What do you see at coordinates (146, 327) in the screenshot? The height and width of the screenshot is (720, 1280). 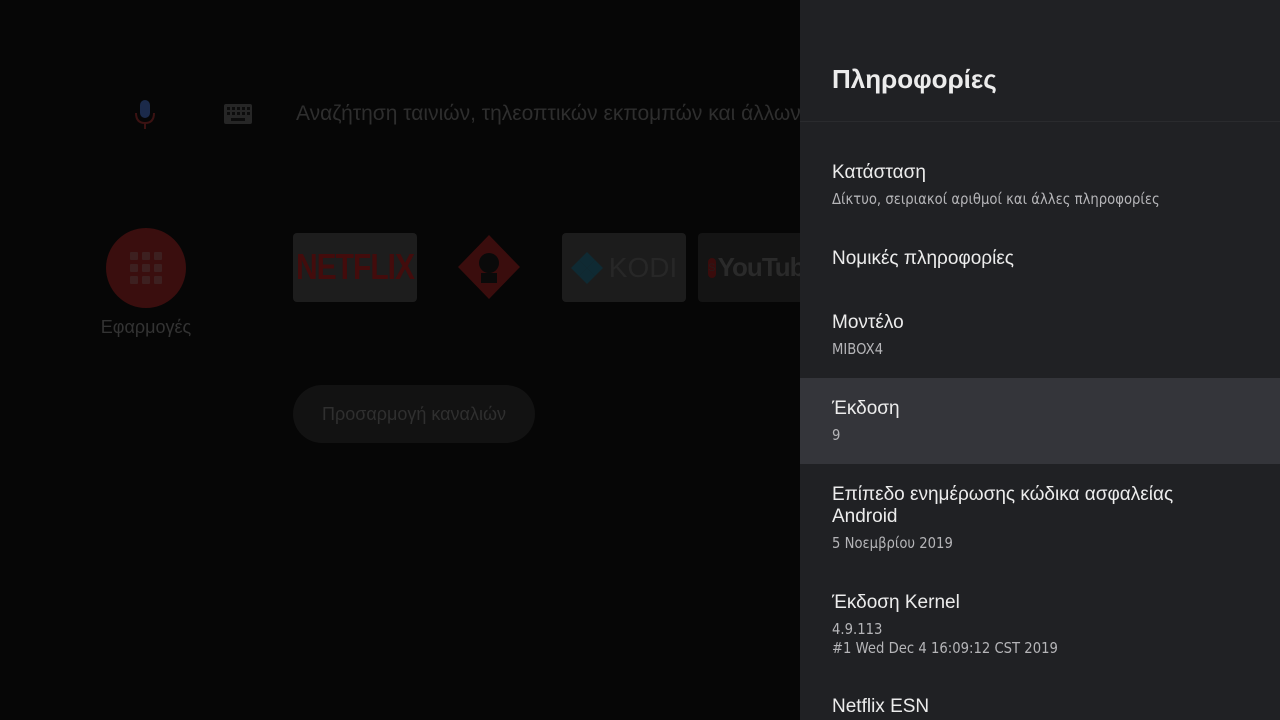 I see `apps-label: Εφαρμογές` at bounding box center [146, 327].